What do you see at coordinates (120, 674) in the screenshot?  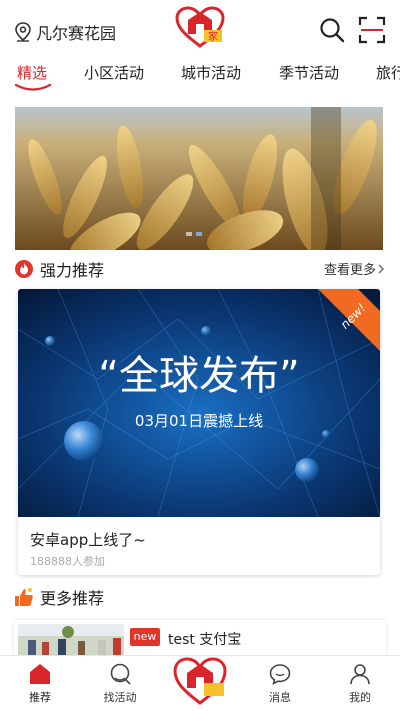 I see `search-activity-icon` at bounding box center [120, 674].